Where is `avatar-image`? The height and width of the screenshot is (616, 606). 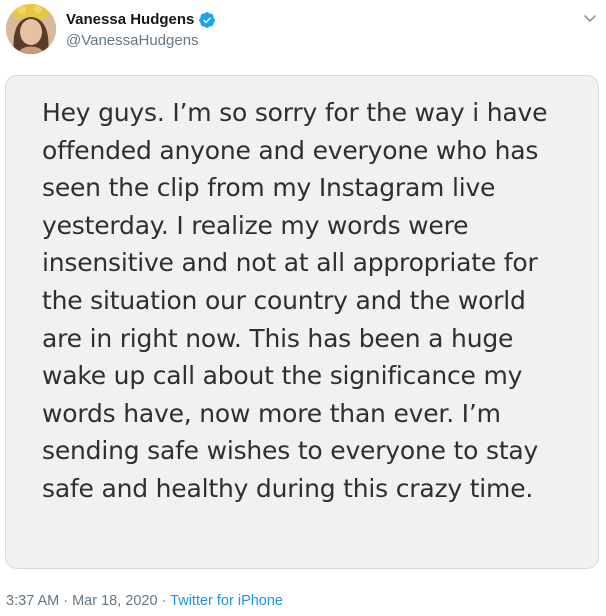 avatar-image is located at coordinates (31, 29).